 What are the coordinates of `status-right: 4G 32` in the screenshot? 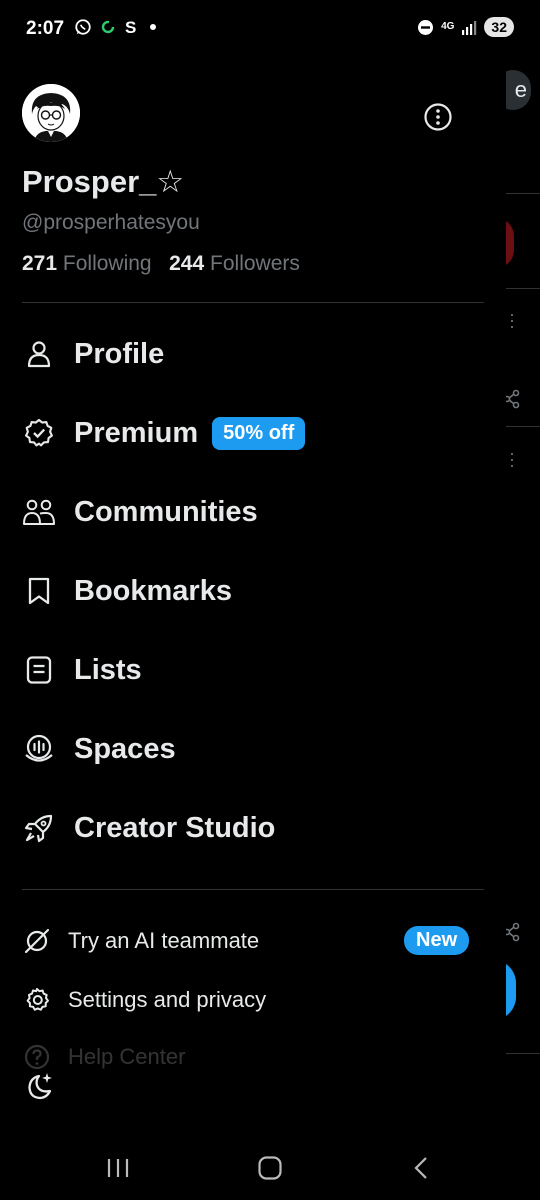 It's located at (465, 27).